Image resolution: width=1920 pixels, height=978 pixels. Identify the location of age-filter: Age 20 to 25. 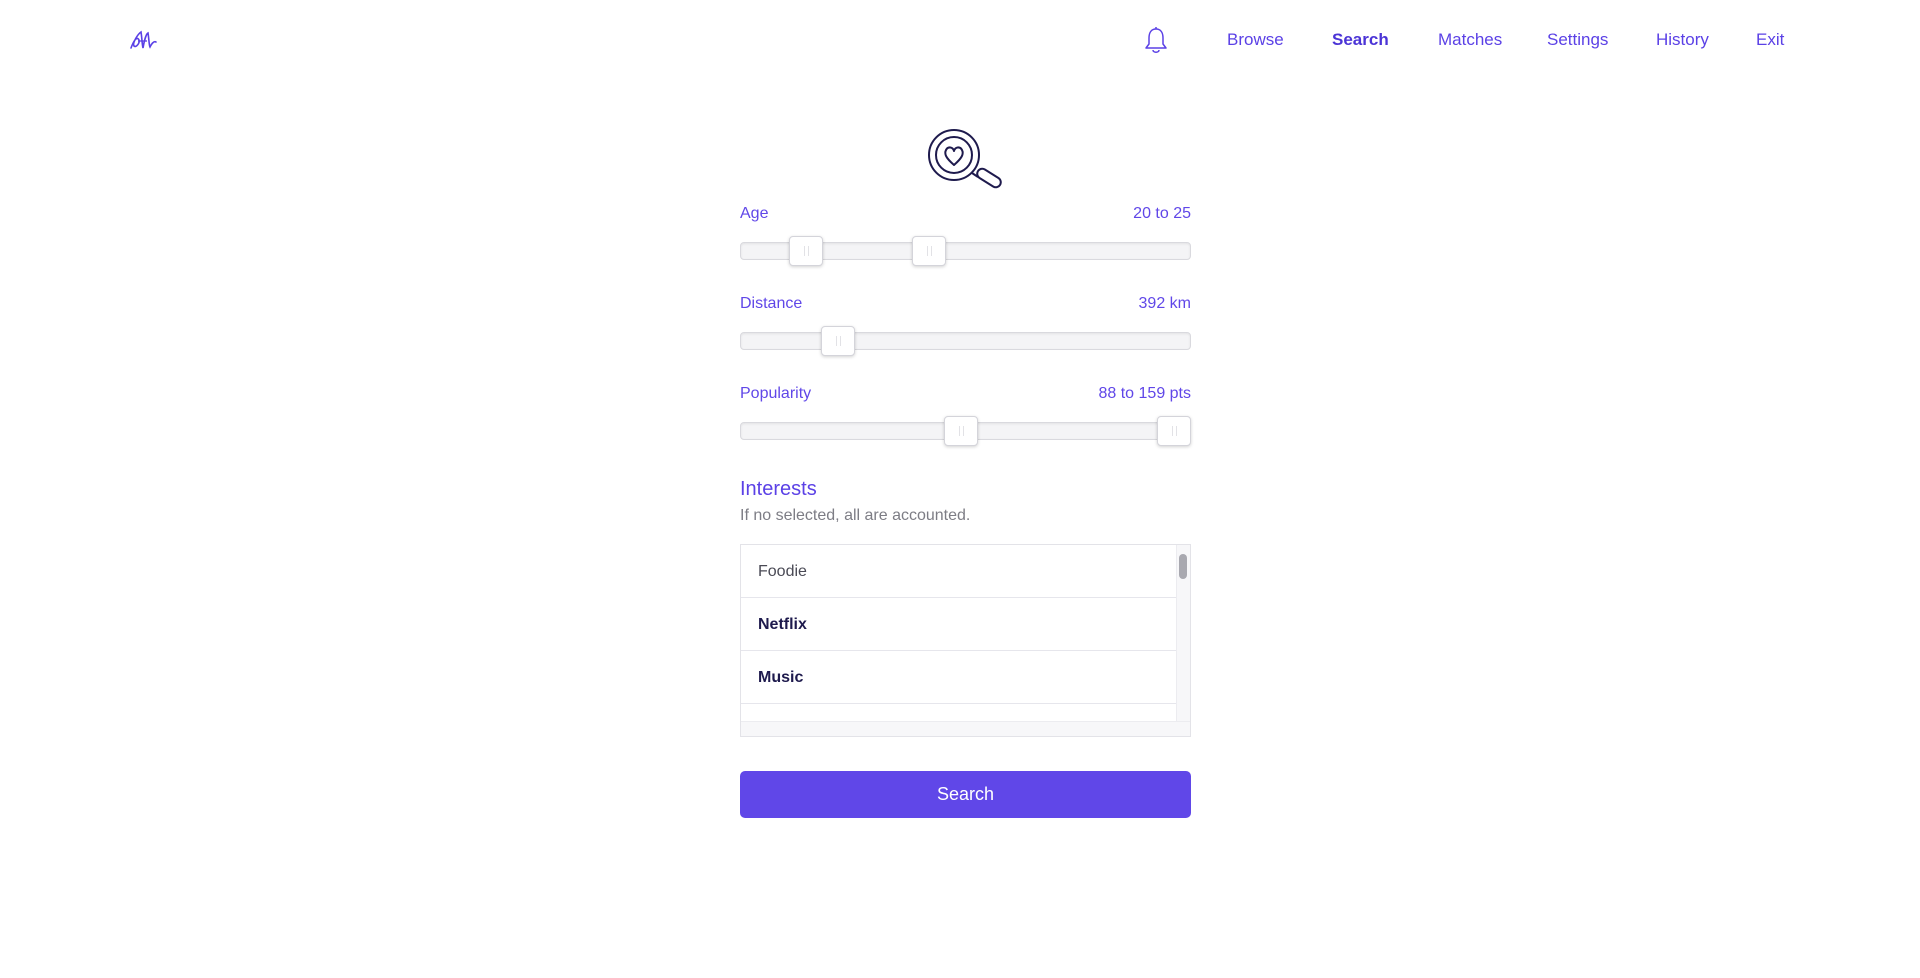
(965, 245).